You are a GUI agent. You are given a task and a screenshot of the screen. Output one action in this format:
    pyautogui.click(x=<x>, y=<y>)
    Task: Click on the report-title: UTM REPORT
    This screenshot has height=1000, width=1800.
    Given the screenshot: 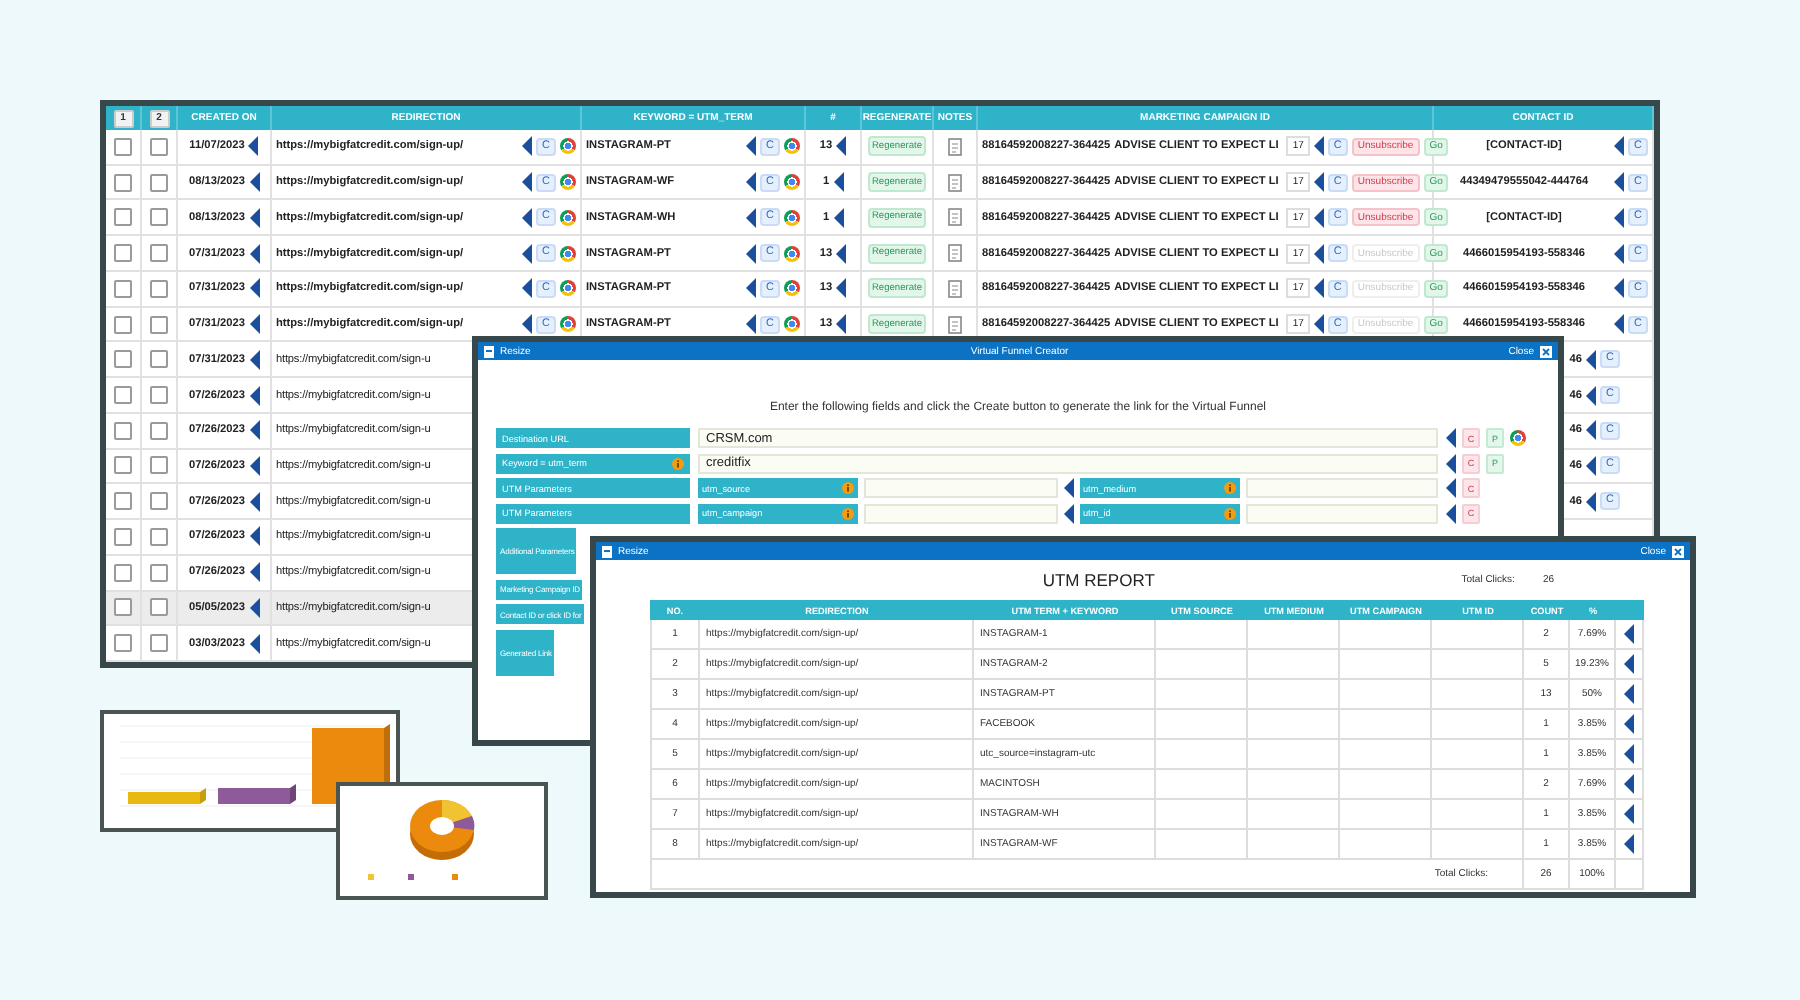 What is the action you would take?
    pyautogui.click(x=1098, y=580)
    